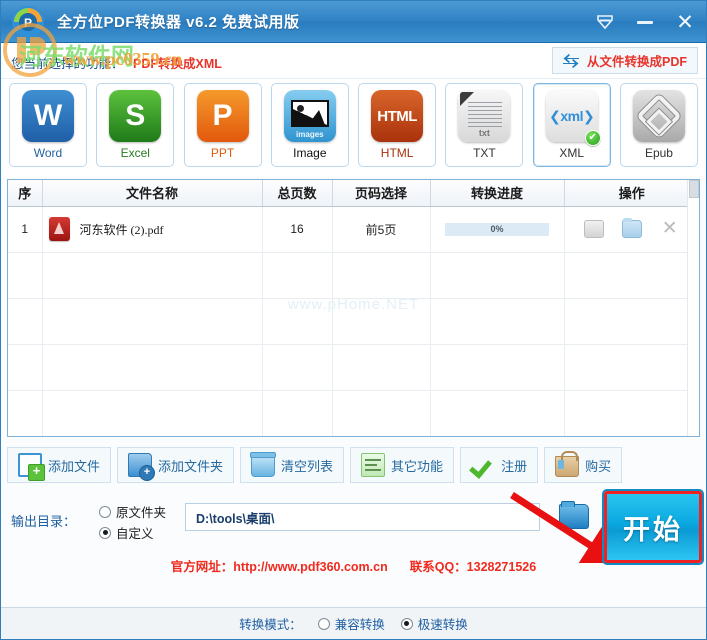 Image resolution: width=707 pixels, height=640 pixels. I want to click on minimize-button, so click(645, 22).